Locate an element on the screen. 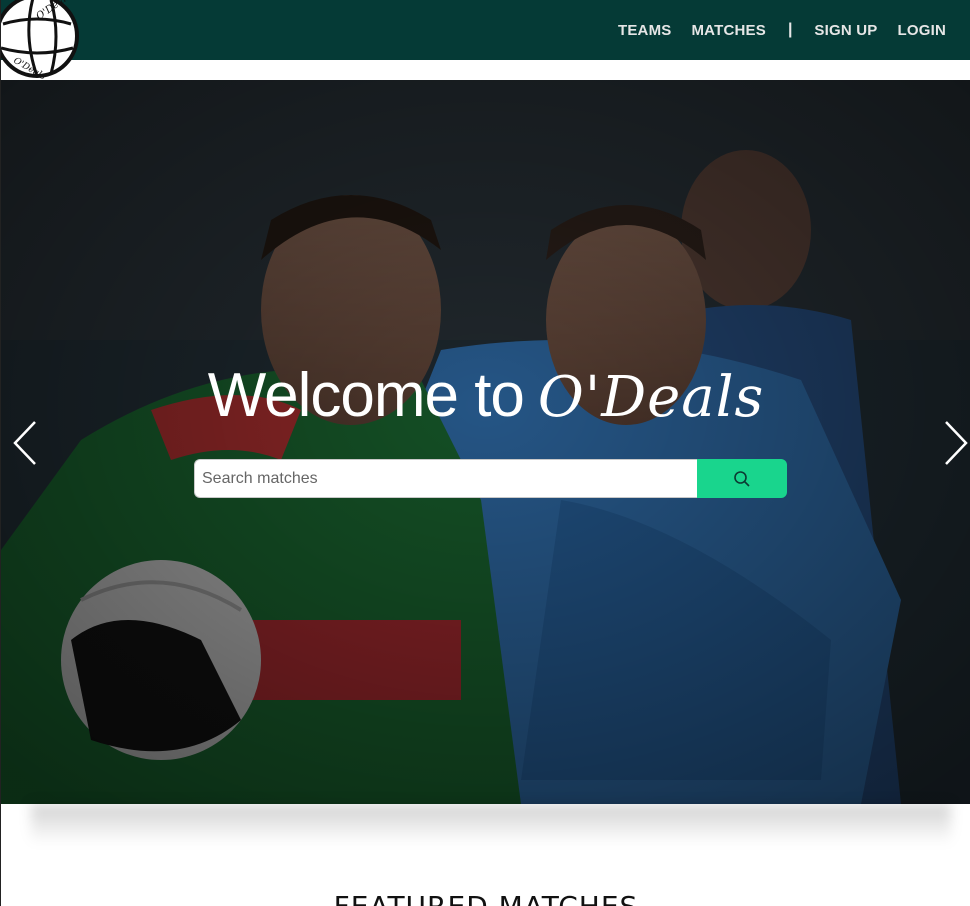 This screenshot has width=970, height=906. nav-matches-link: MATCHES is located at coordinates (728, 30).